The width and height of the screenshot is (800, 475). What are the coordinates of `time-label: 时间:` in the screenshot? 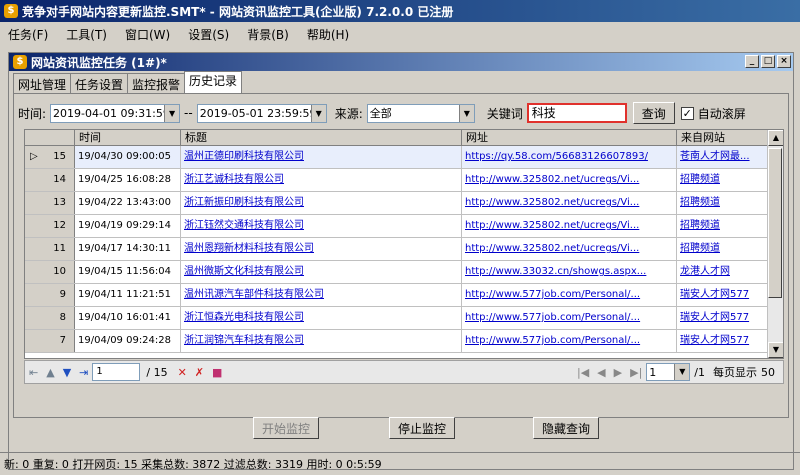 It's located at (32, 113).